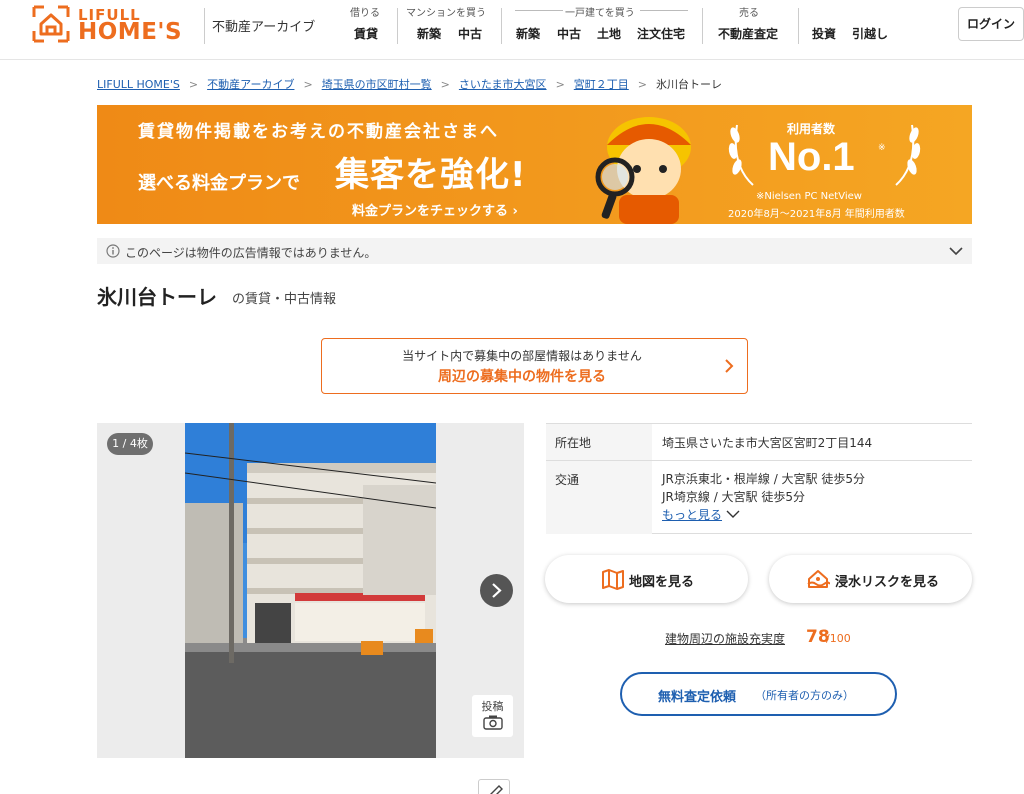 The width and height of the screenshot is (1024, 794). I want to click on flood-button-label: 浸水リスクを見る, so click(887, 582).